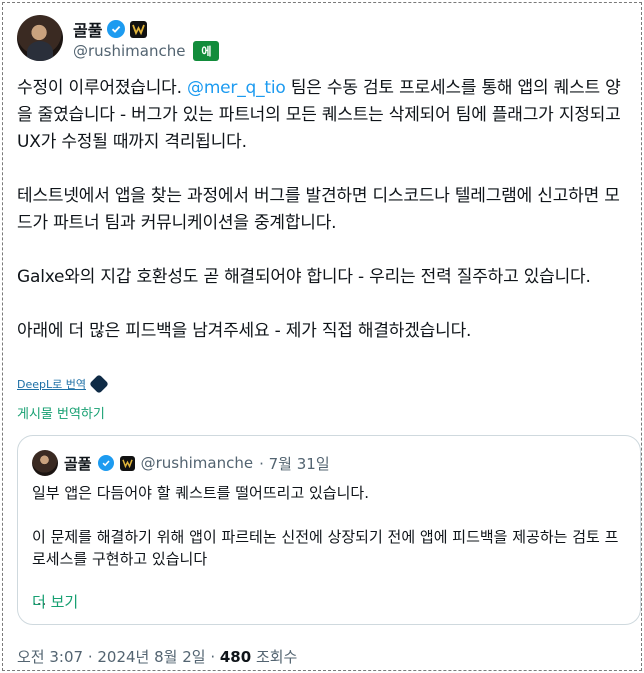  What do you see at coordinates (40, 38) in the screenshot?
I see `author-avatar` at bounding box center [40, 38].